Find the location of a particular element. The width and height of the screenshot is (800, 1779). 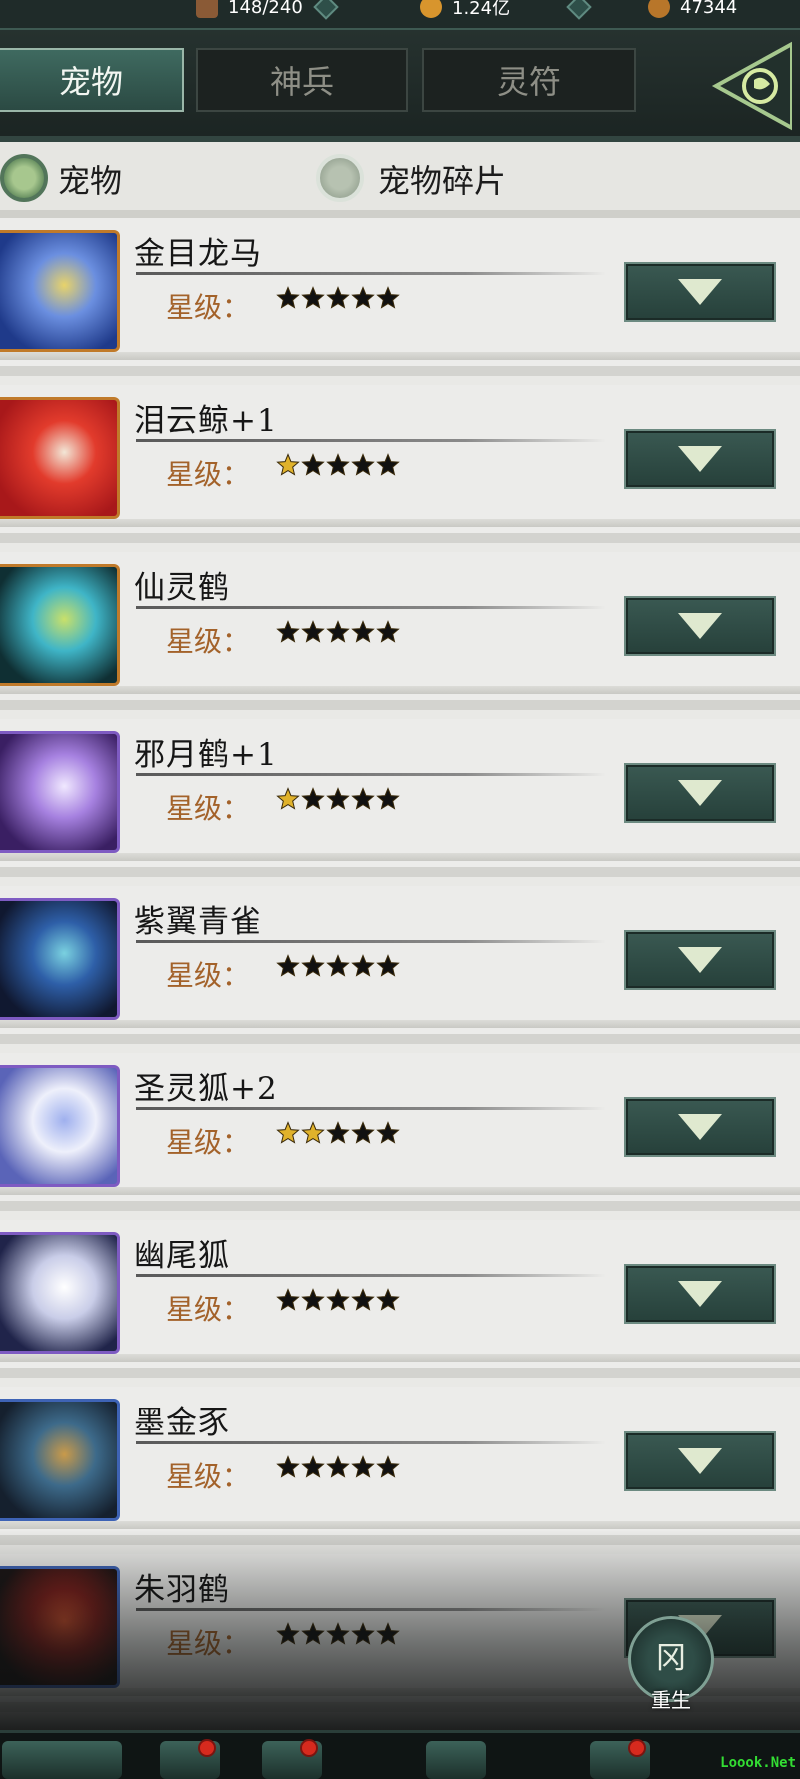

nav-item-pets is located at coordinates (190, 1759).